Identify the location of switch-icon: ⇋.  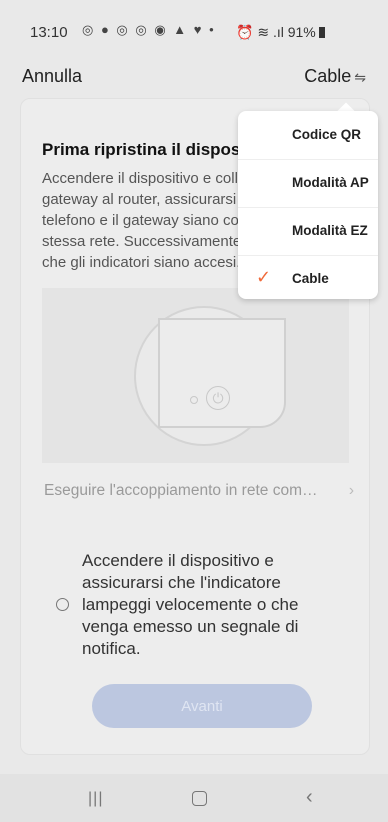
(360, 77).